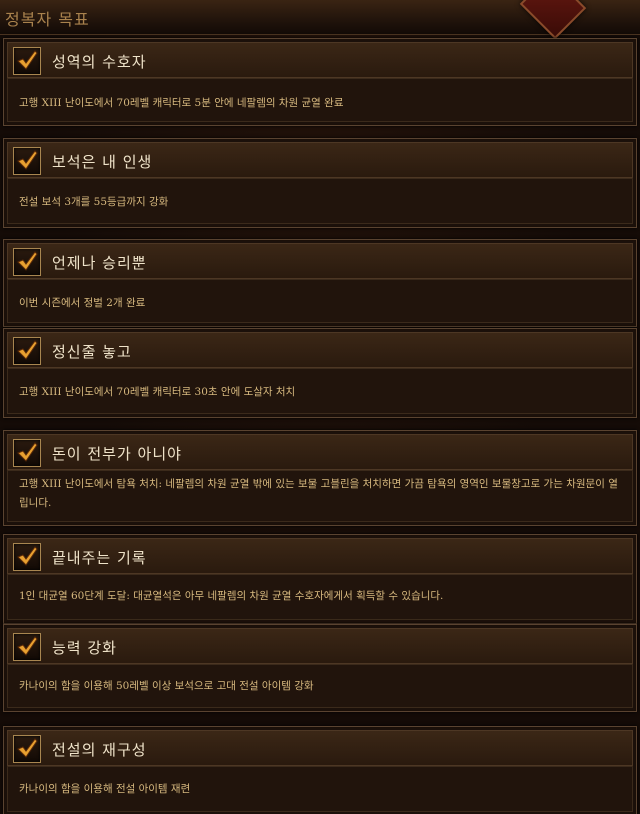 The height and width of the screenshot is (814, 640). I want to click on achievement-title: 돈이 전부가 아니야, so click(117, 454).